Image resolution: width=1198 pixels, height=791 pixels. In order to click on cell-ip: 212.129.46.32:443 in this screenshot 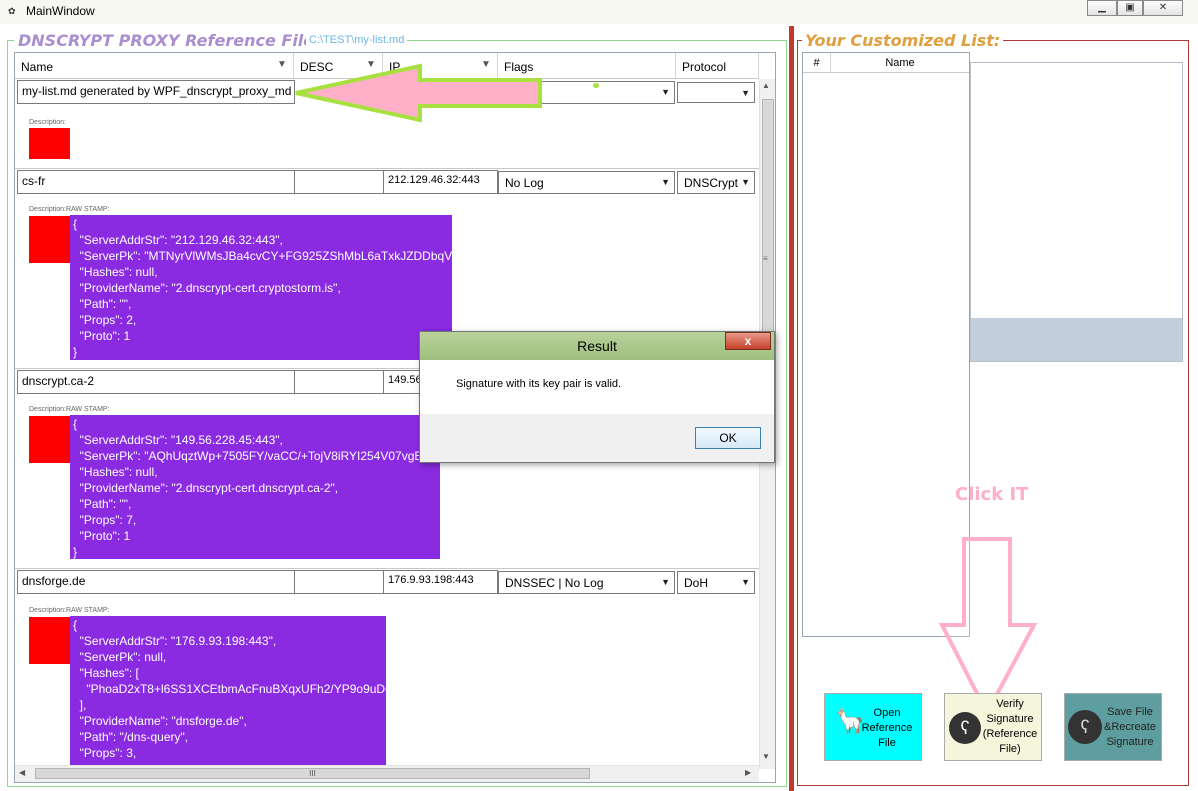, I will do `click(440, 182)`.